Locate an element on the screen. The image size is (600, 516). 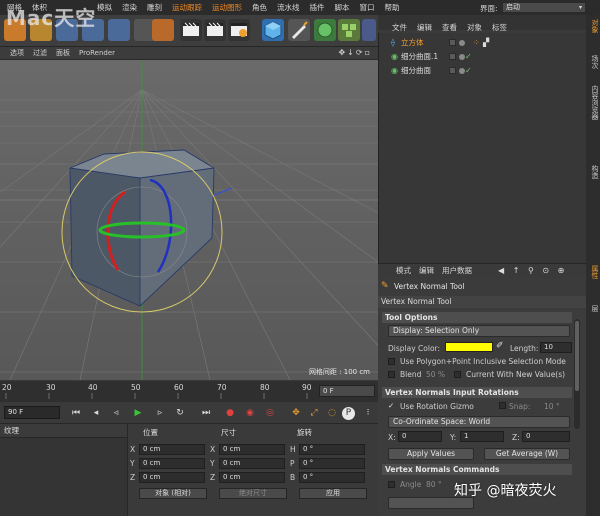
om-menu-tags: 标签 is located at coordinates (504, 27).